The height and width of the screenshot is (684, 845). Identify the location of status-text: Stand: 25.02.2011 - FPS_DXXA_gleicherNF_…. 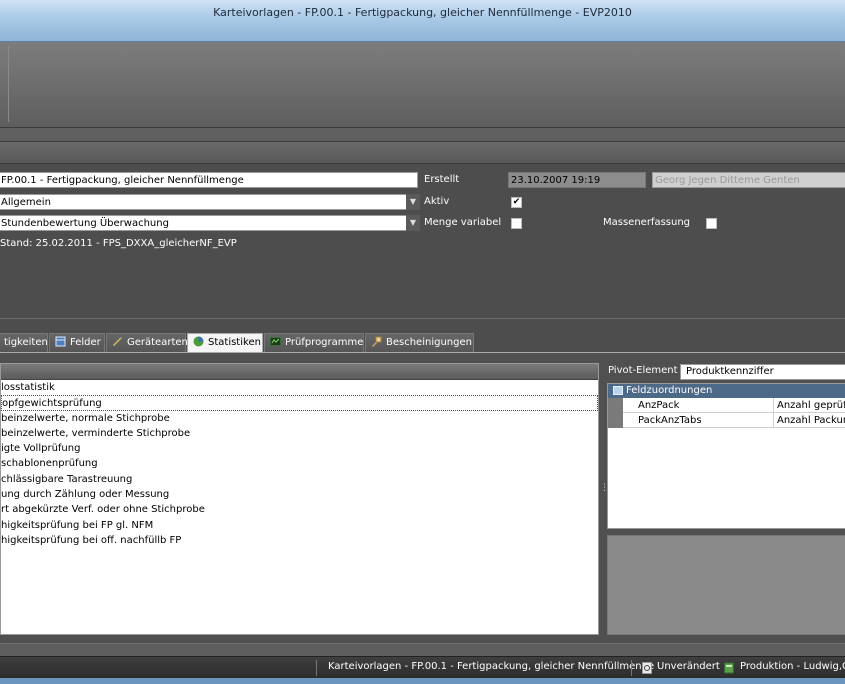
(118, 243).